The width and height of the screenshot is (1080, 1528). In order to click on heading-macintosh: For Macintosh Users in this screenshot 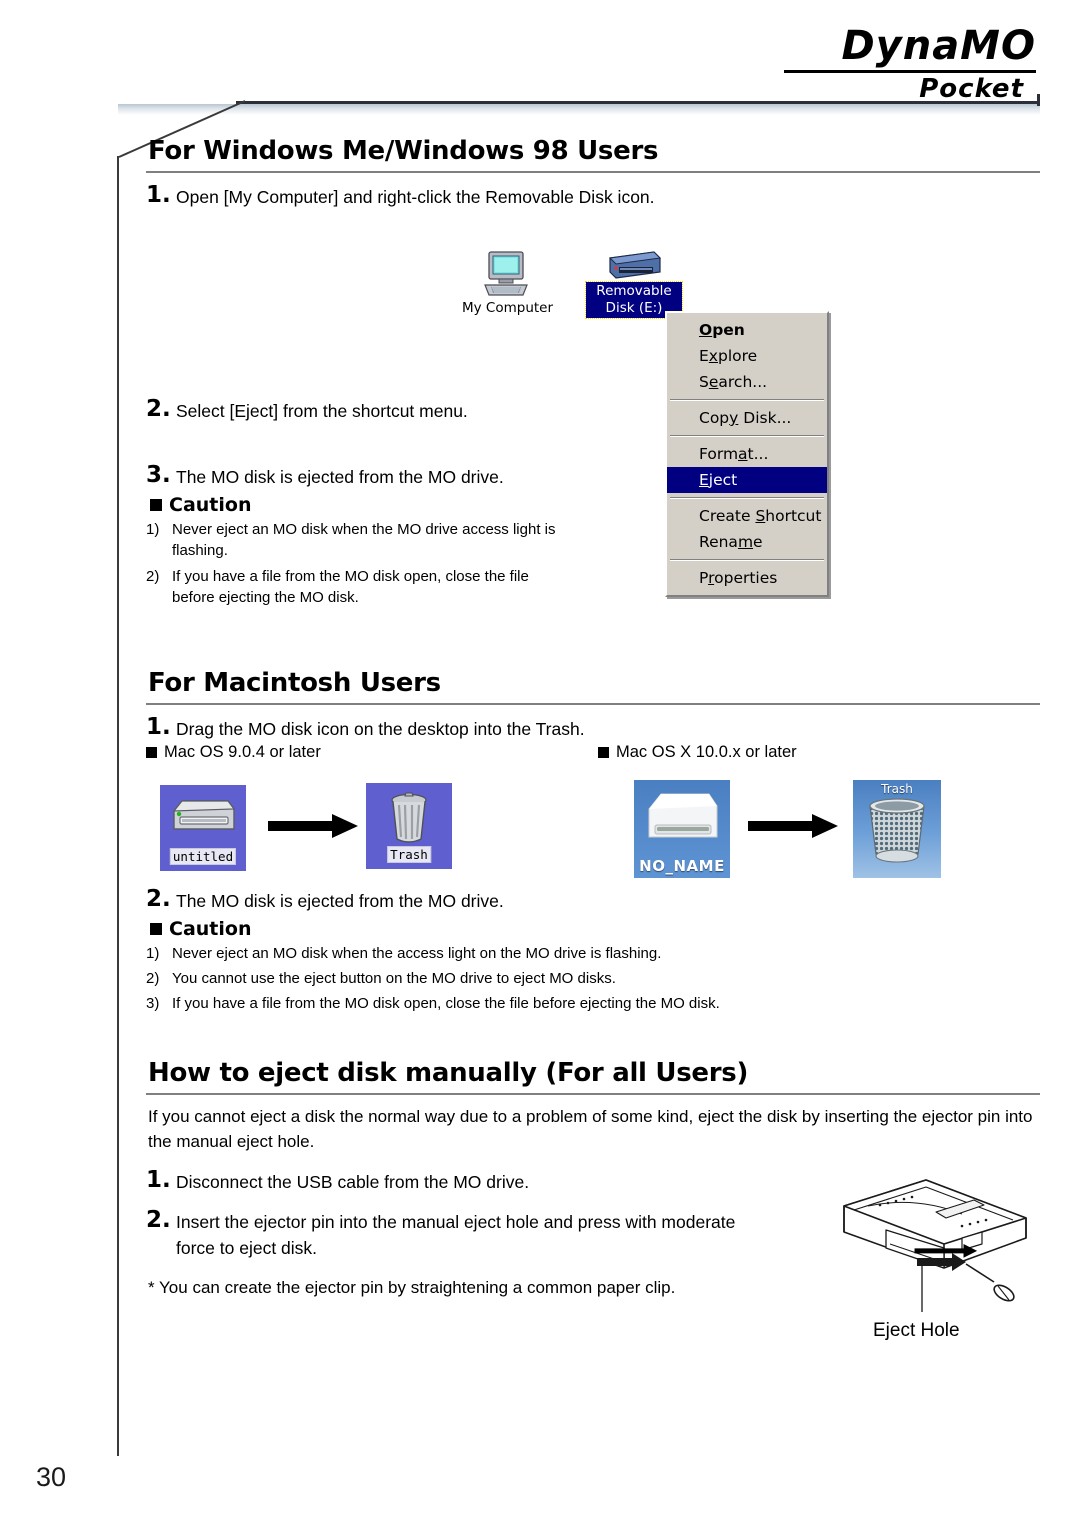, I will do `click(294, 683)`.